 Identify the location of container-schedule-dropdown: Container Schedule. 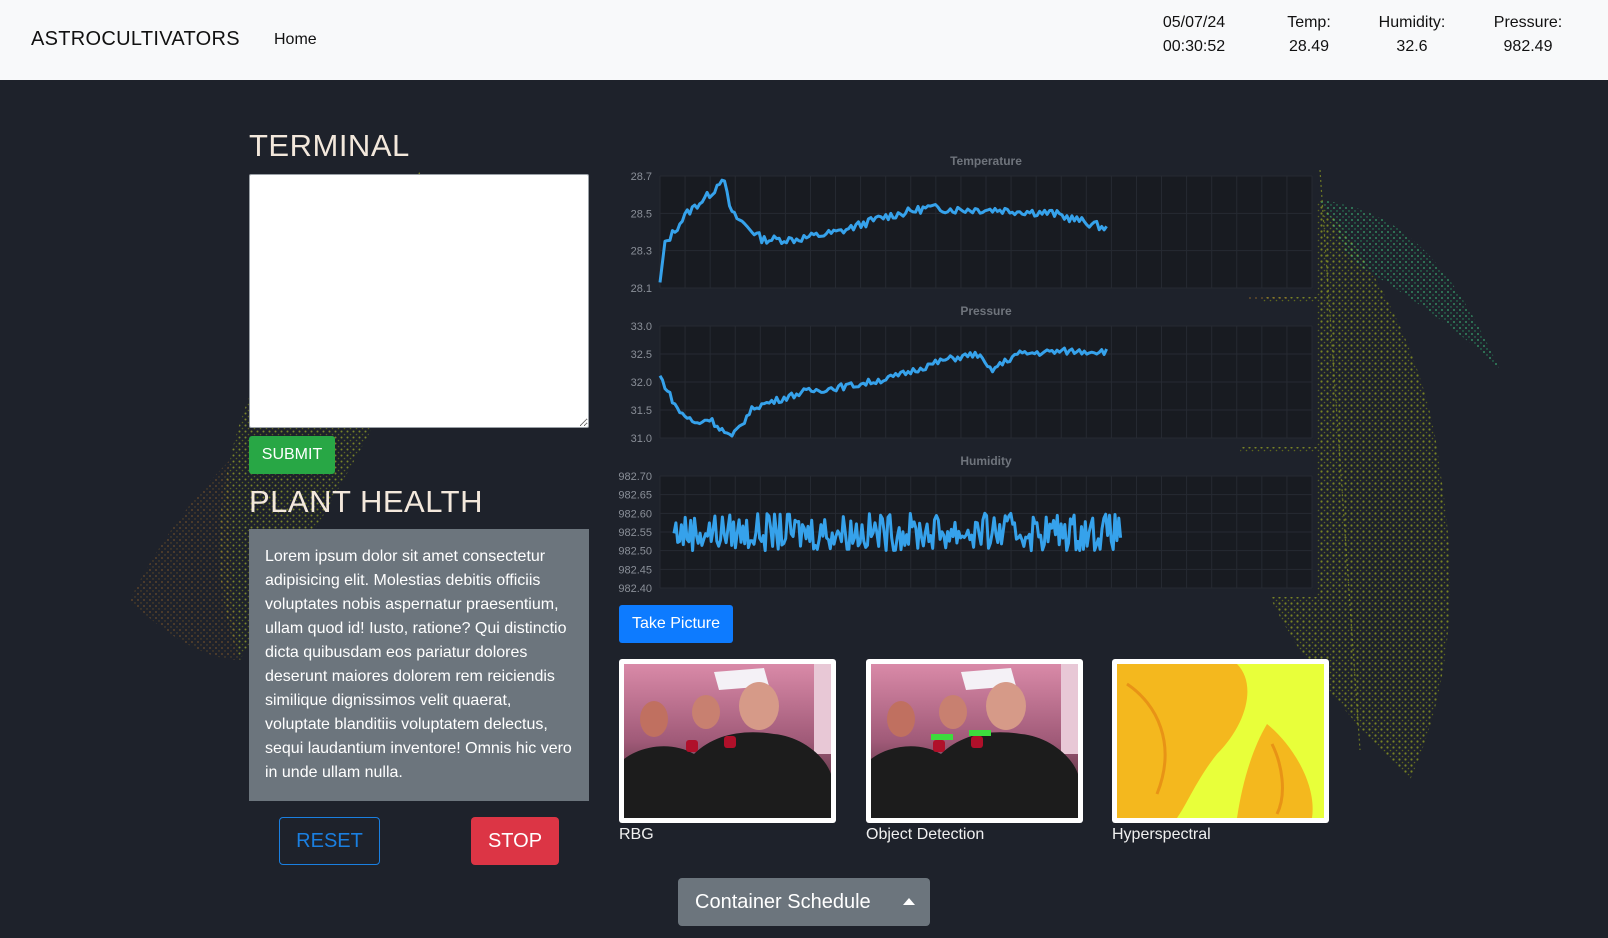
(804, 902).